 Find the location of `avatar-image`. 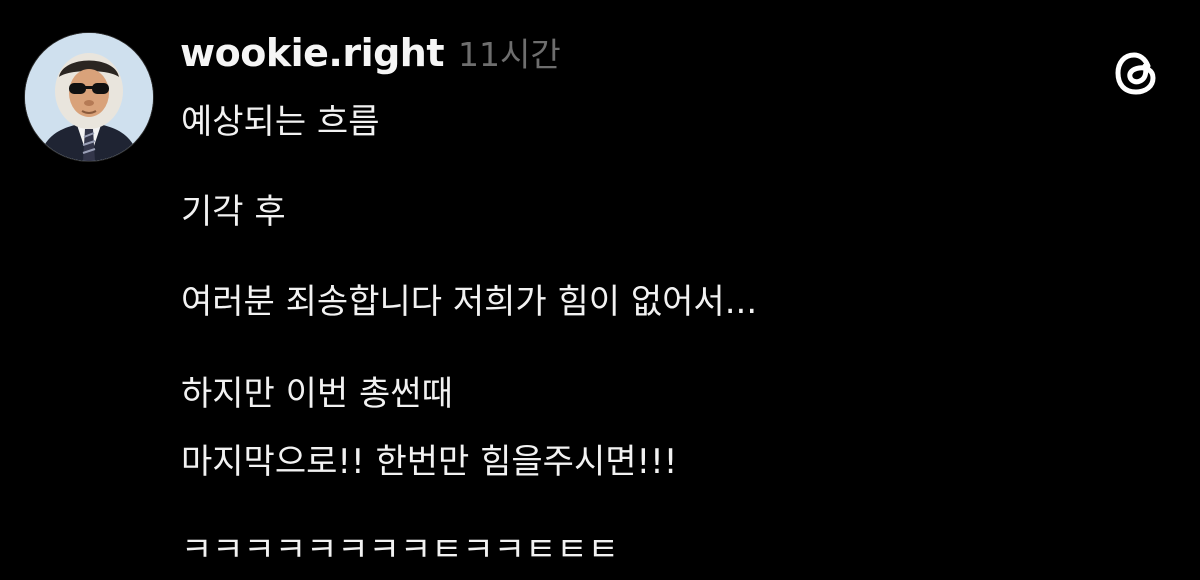

avatar-image is located at coordinates (89, 97).